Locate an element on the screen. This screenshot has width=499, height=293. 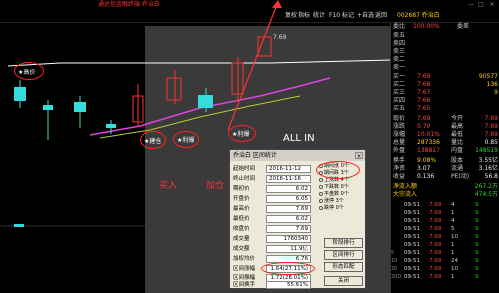
buy-level-2: 买二 7.68 136 is located at coordinates (445, 84).